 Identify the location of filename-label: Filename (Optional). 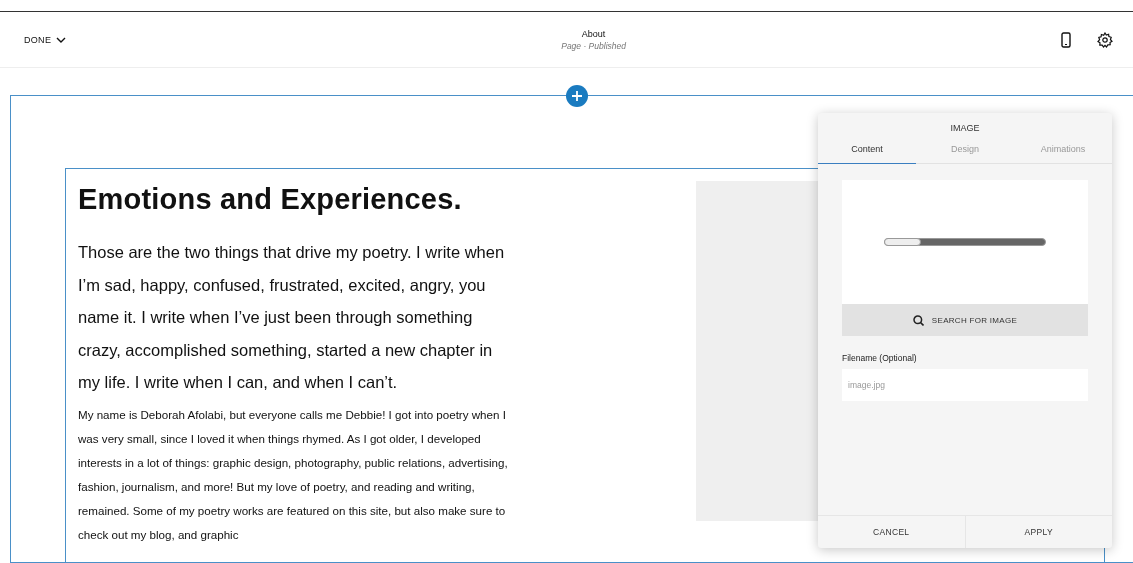
(880, 358).